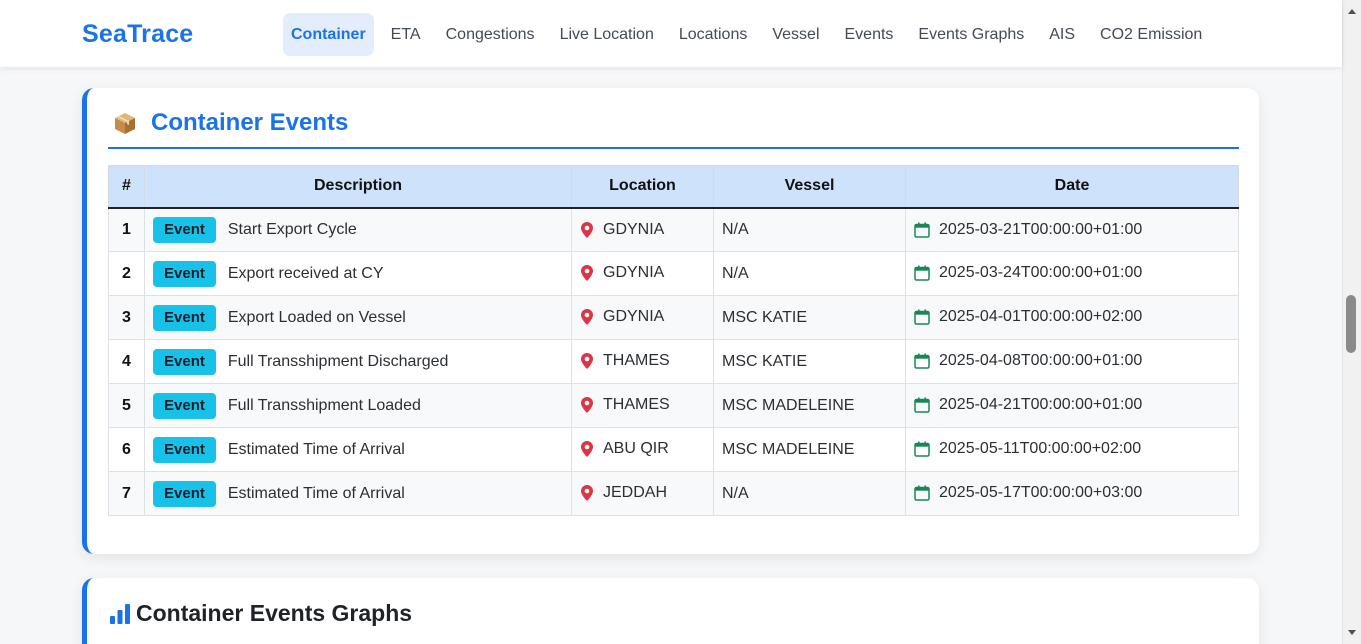  I want to click on date-text: 2025-03-21T00:00:00+01:00, so click(1041, 229).